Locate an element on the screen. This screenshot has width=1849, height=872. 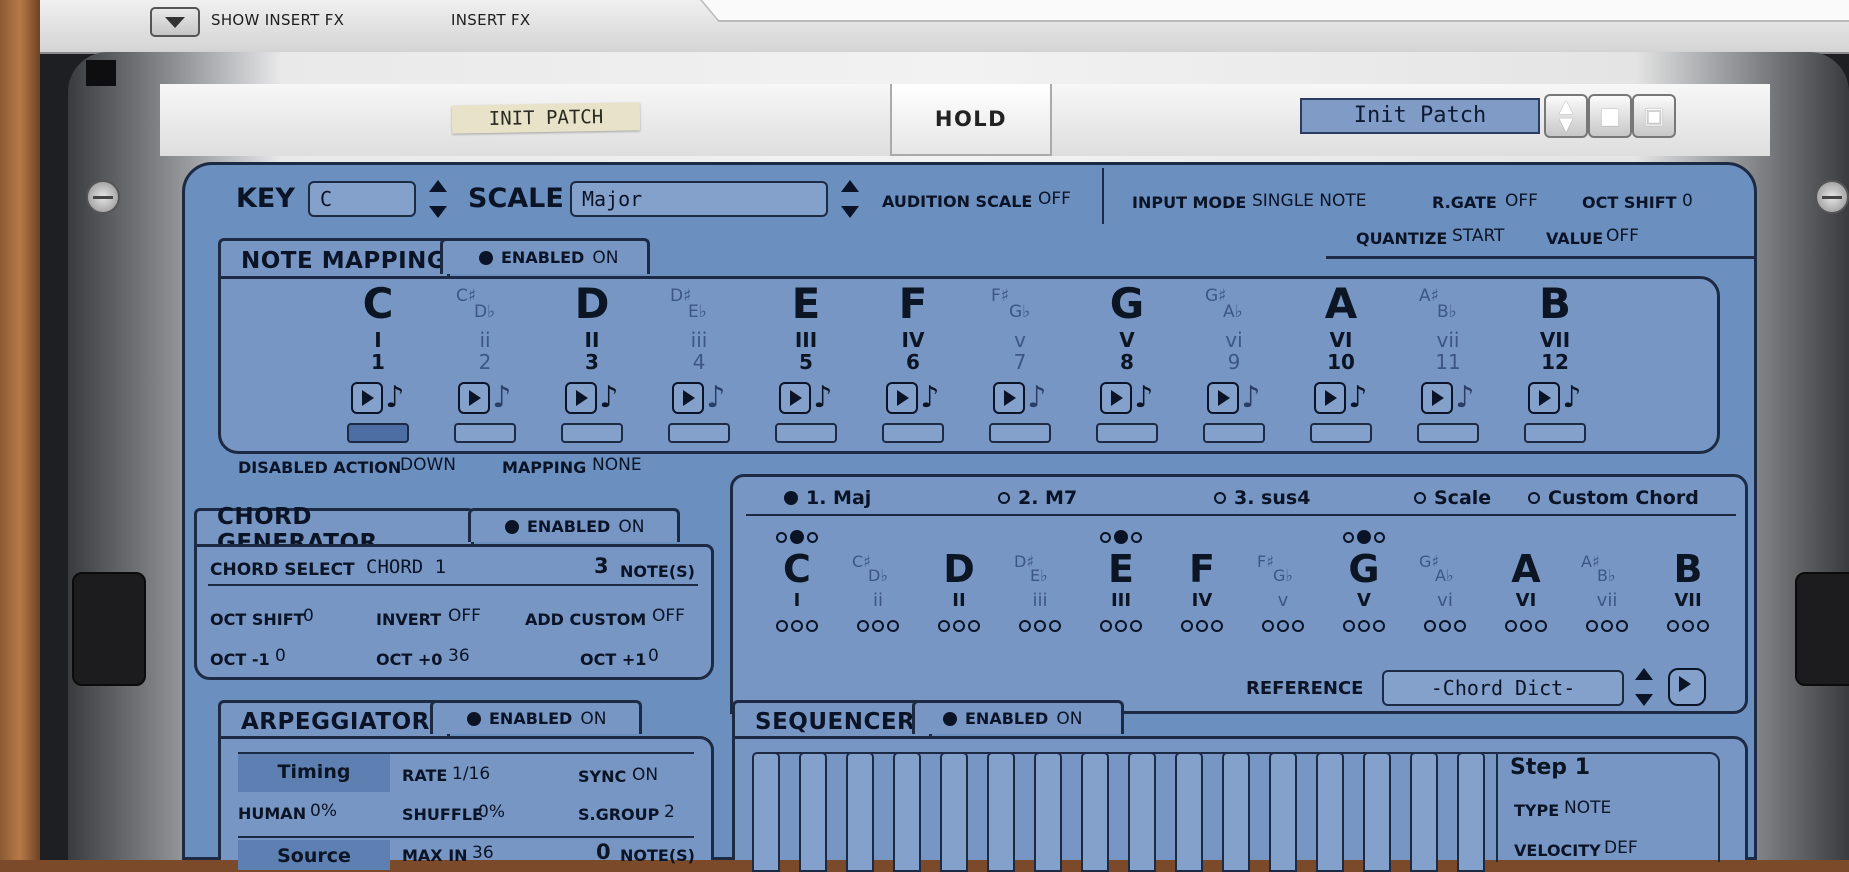
oct-zero-value: 36 is located at coordinates (459, 656).